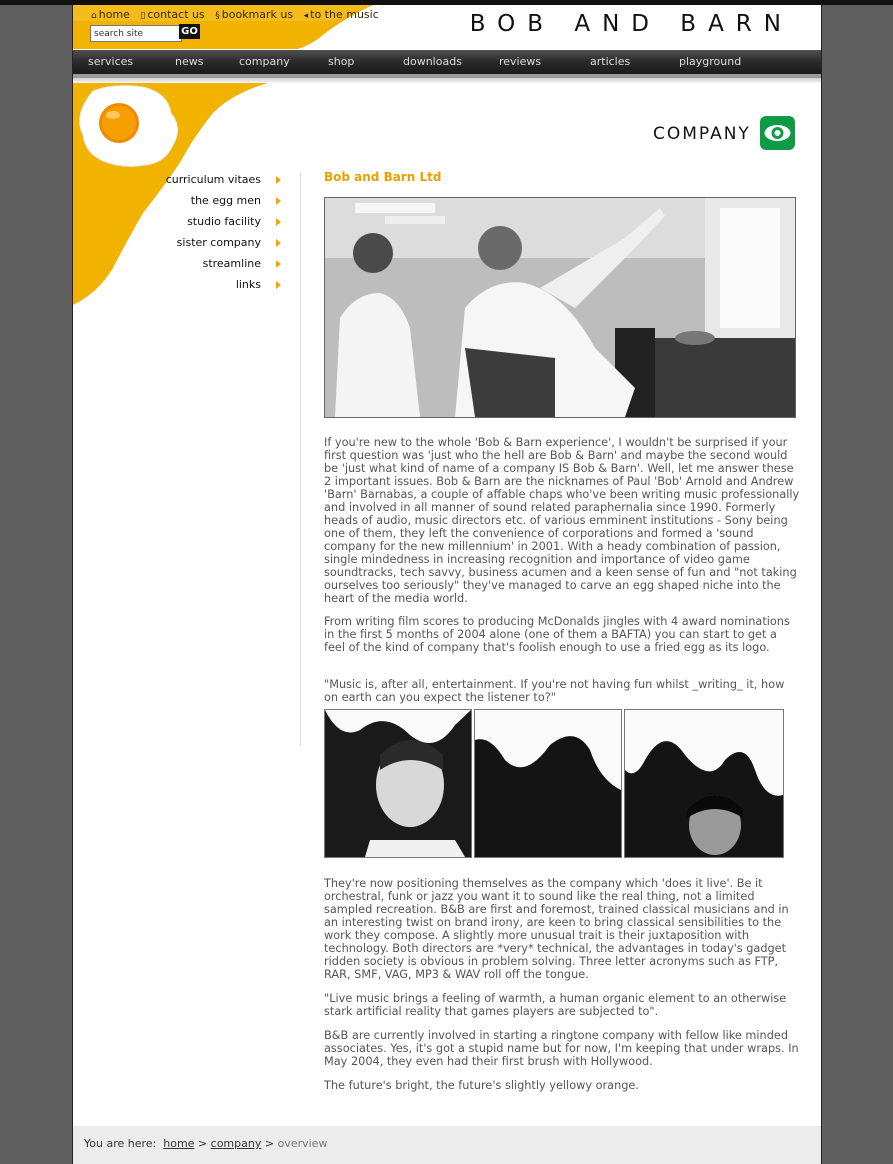 This screenshot has height=1164, width=893. Describe the element at coordinates (264, 61) in the screenshot. I see `nav-company: company` at that location.